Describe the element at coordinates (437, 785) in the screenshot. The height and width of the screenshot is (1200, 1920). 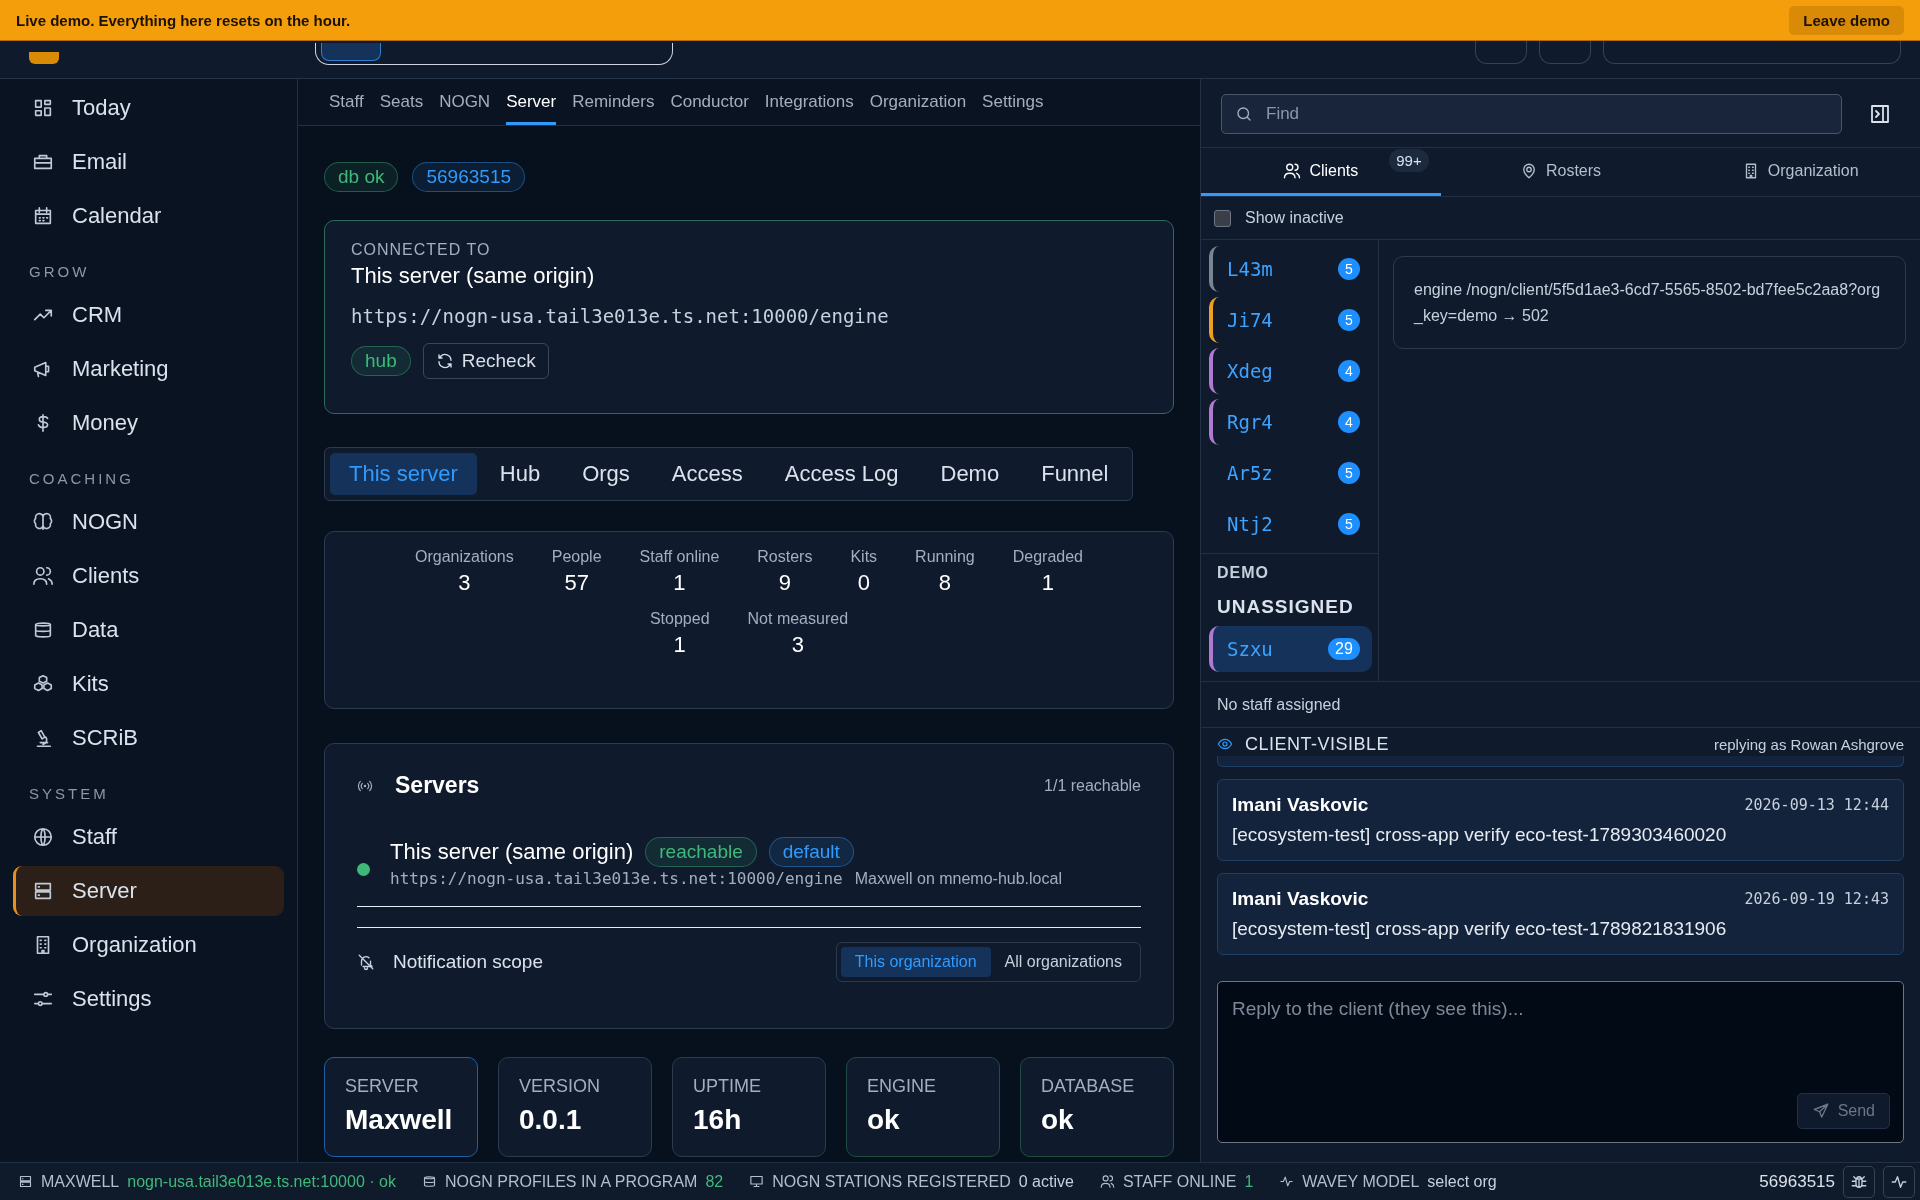
I see `card-title: Servers` at that location.